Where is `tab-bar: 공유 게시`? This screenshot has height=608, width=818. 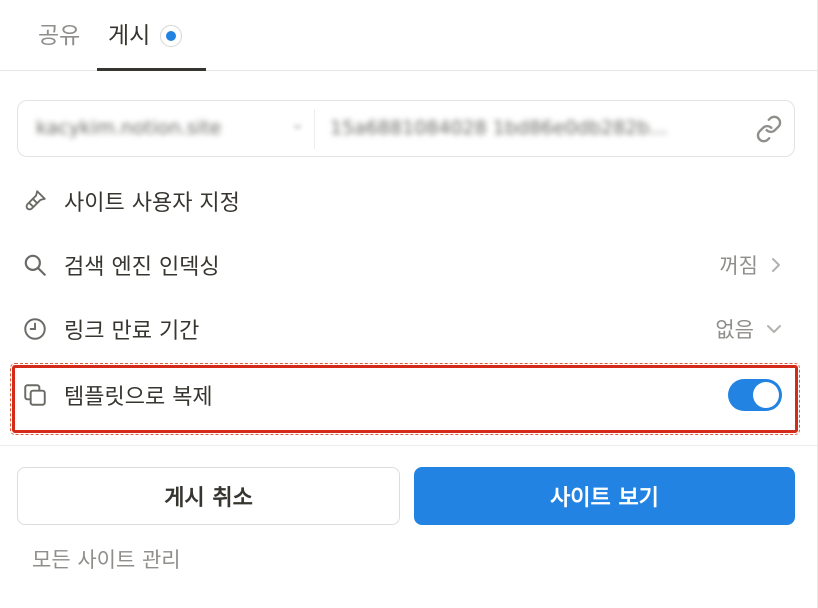
tab-bar: 공유 게시 is located at coordinates (409, 35).